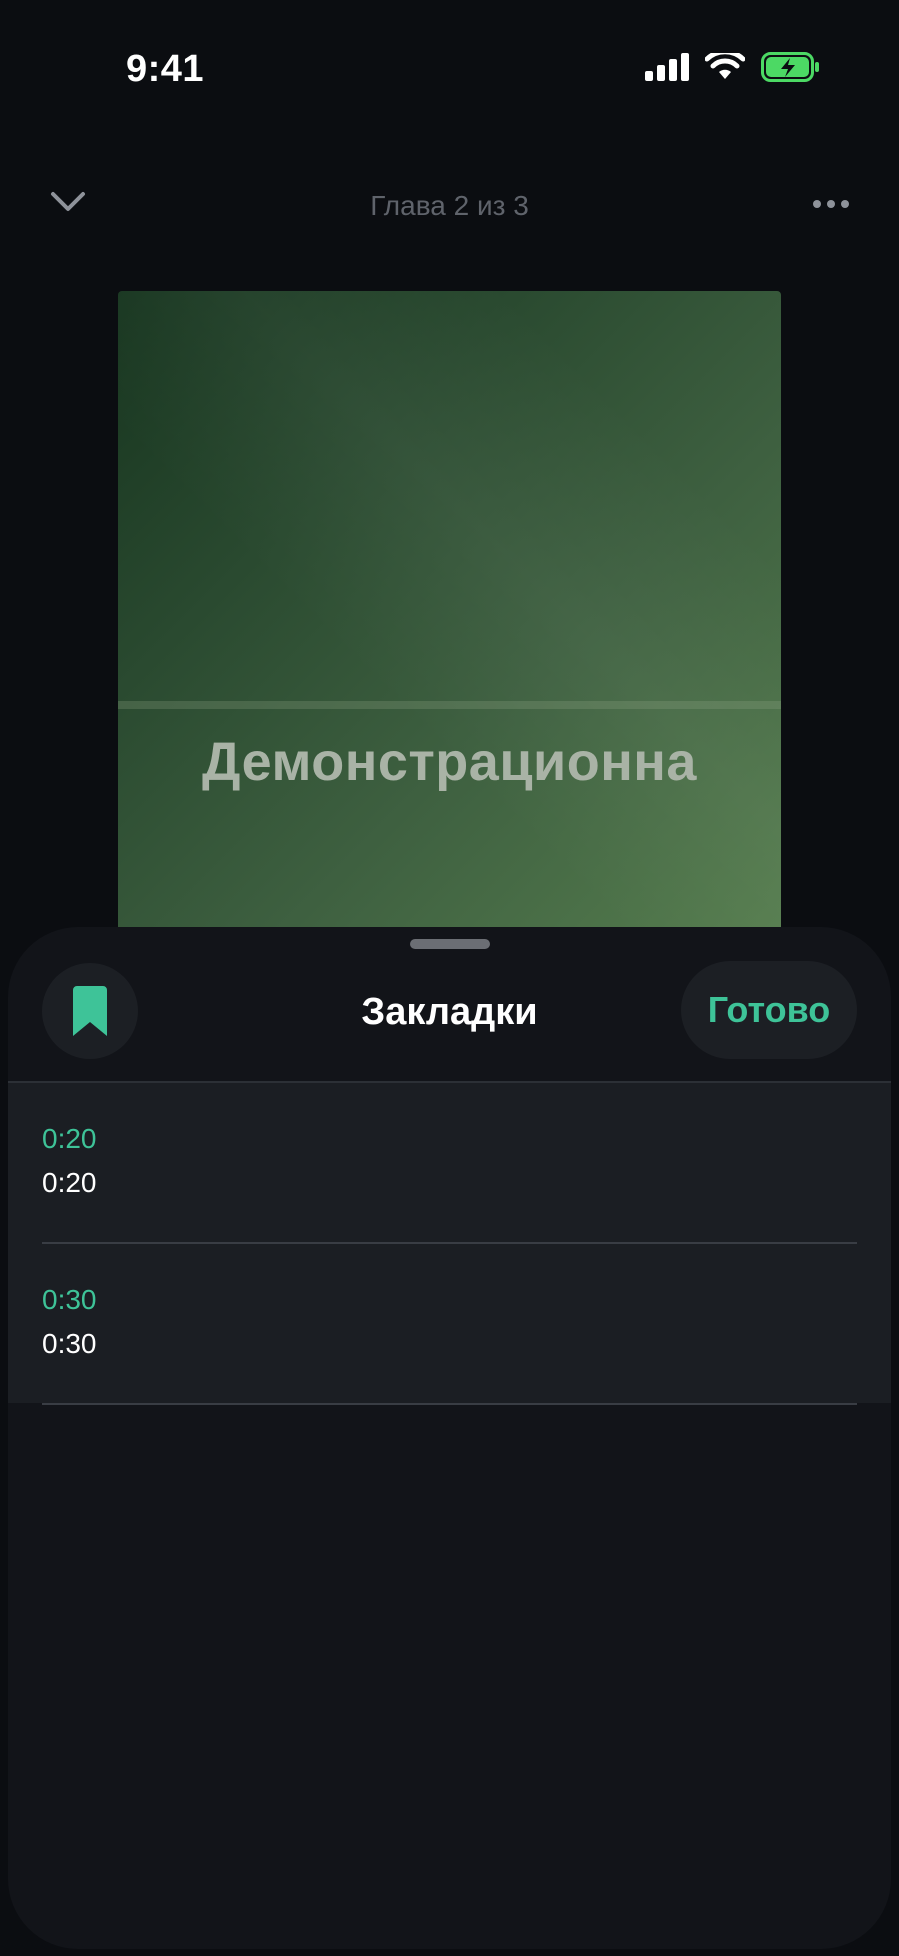  I want to click on cellular-signal-icon, so click(667, 67).